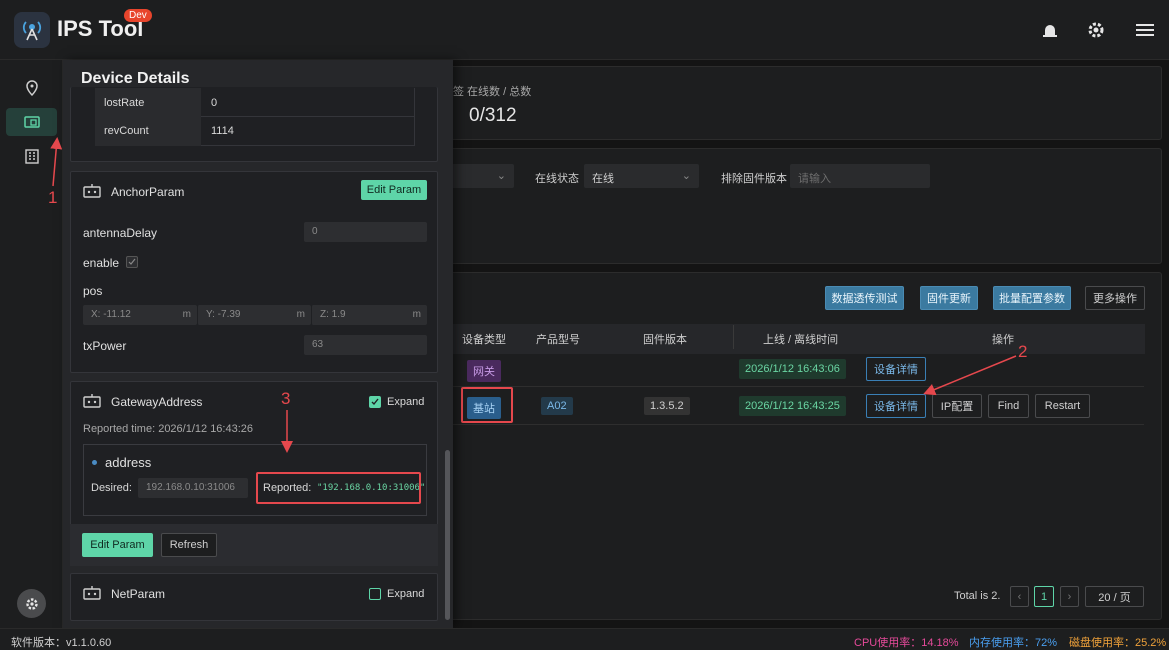 The height and width of the screenshot is (650, 1169). I want to click on anchor-edit-param-button: Edit Param, so click(394, 190).